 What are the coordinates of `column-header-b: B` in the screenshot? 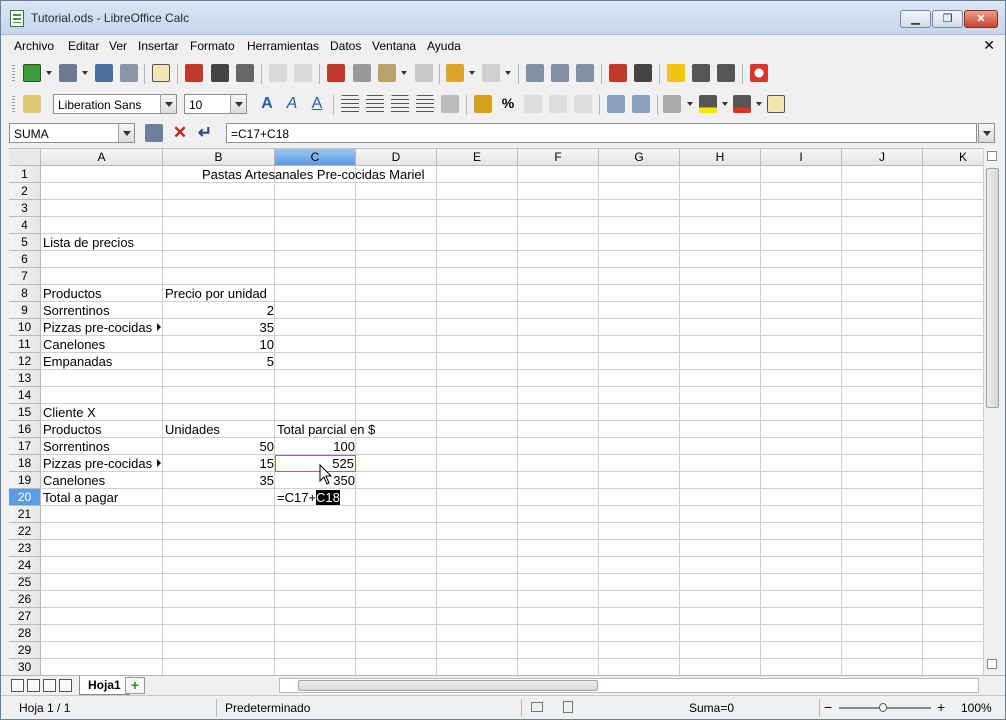 It's located at (219, 157).